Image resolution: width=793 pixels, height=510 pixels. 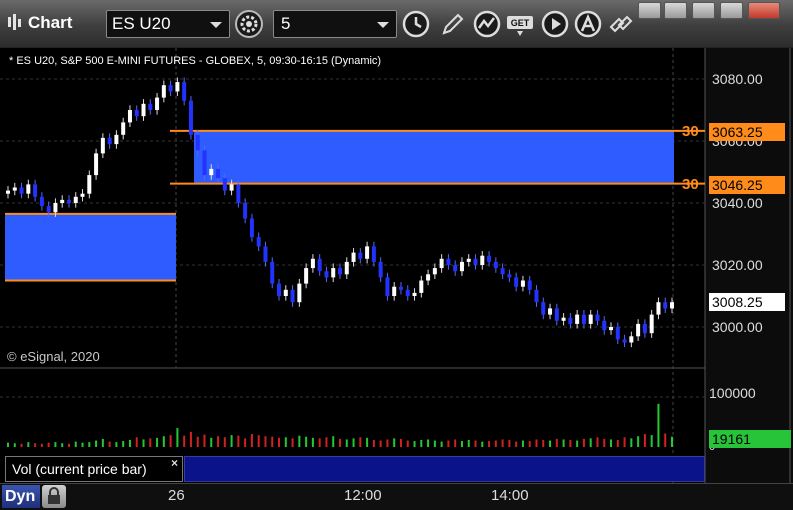 I want to click on study-icon, so click(x=487, y=24).